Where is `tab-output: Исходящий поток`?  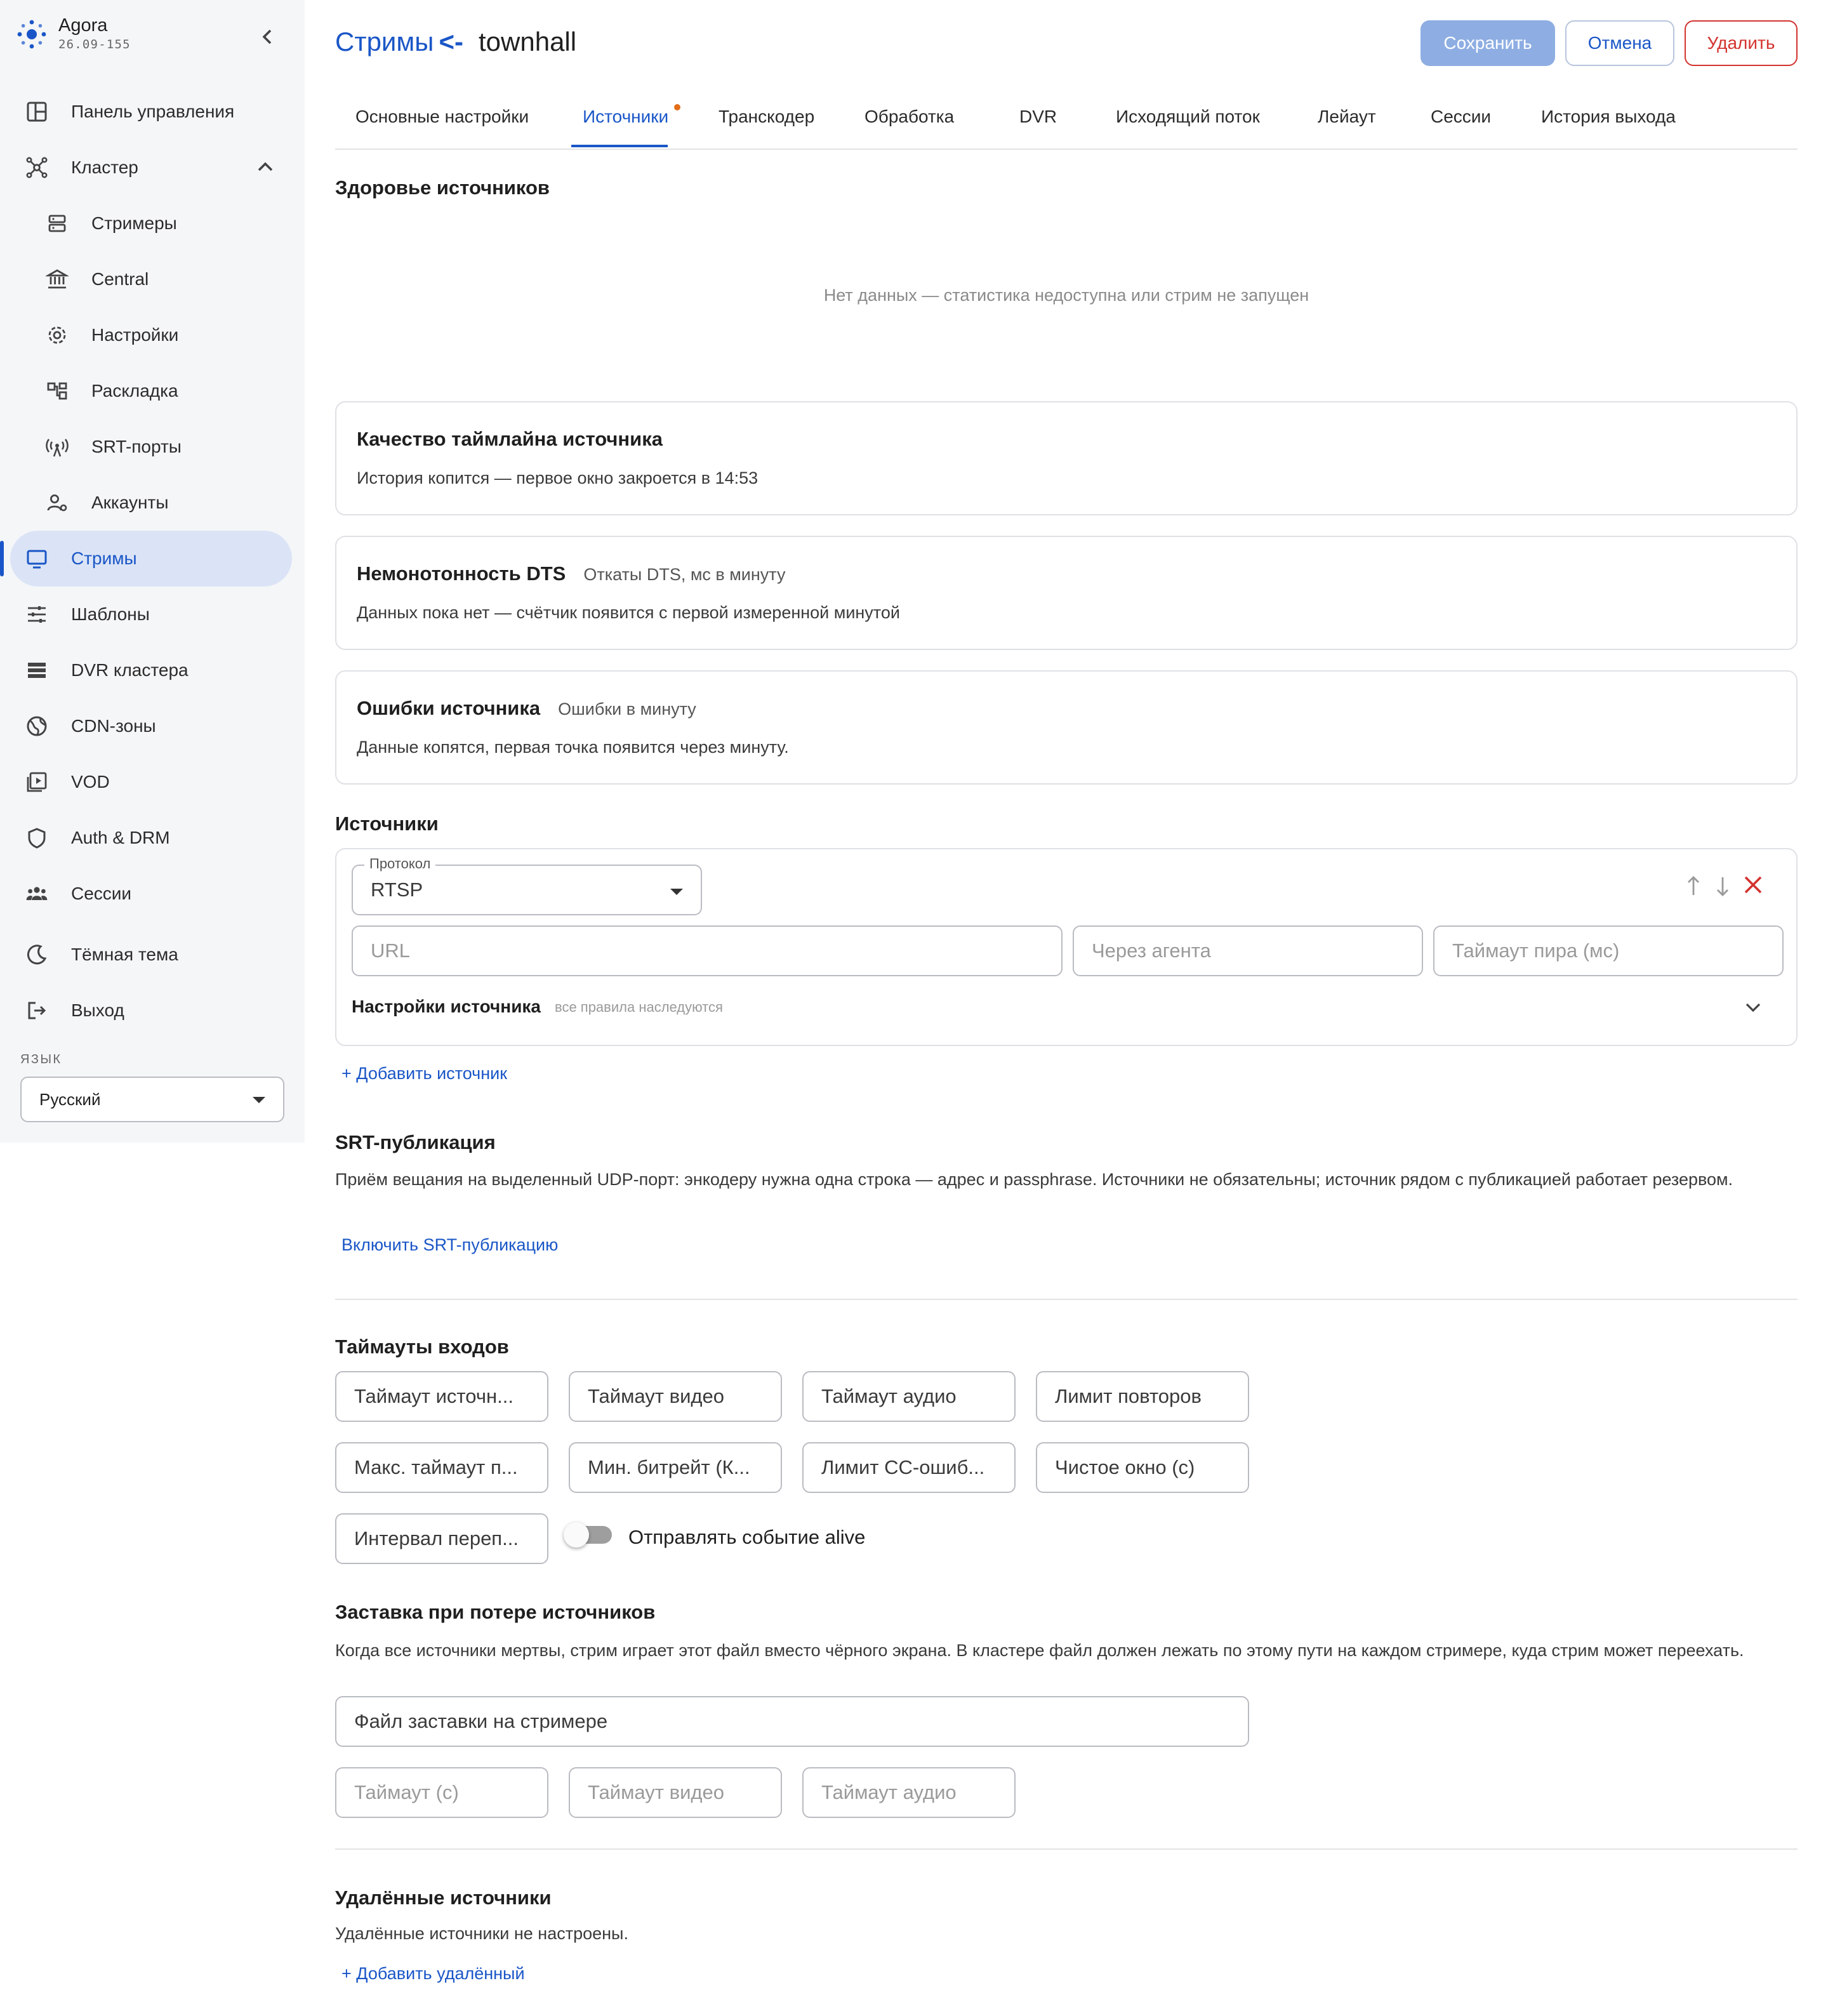 tab-output: Исходящий поток is located at coordinates (1188, 117).